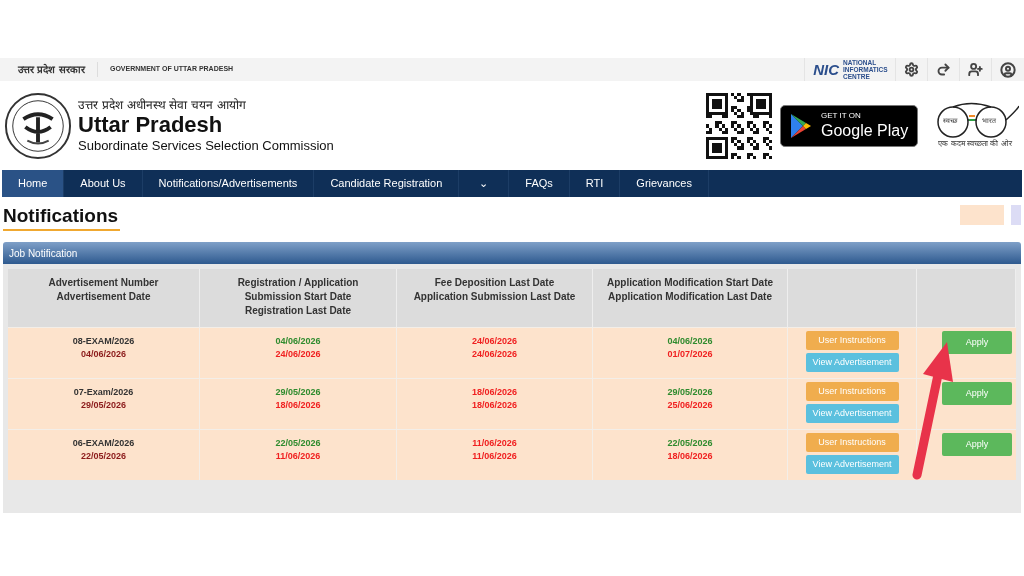 The width and height of the screenshot is (1024, 576). What do you see at coordinates (690, 354) in the screenshot?
I see `date-text: 01/07/2026` at bounding box center [690, 354].